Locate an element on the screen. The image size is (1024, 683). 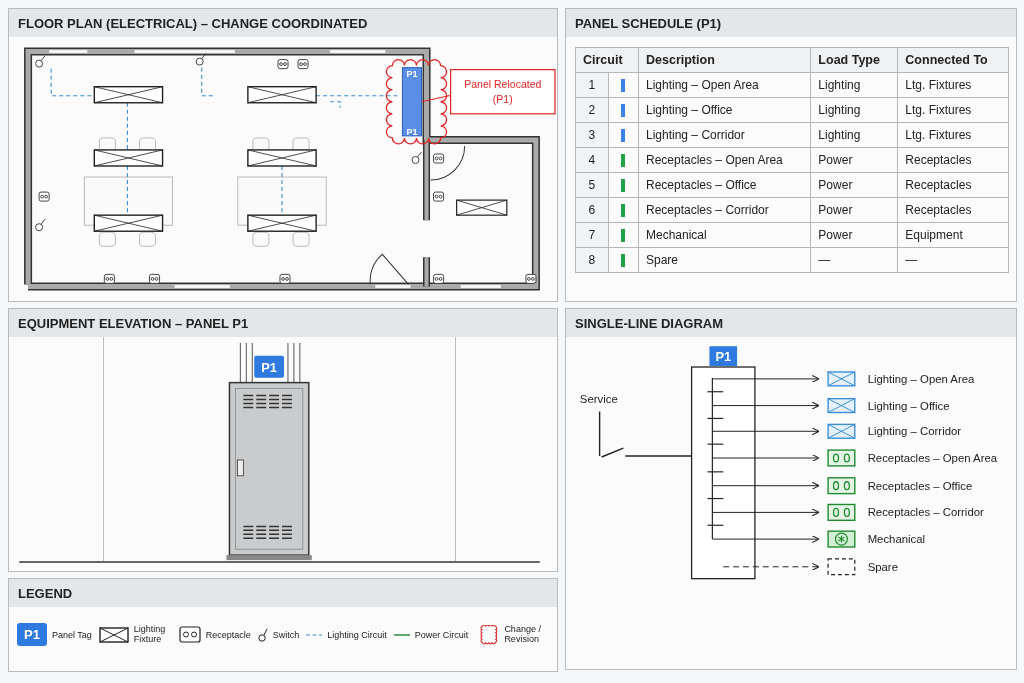
table-cell: Mechanical is located at coordinates (724, 235).